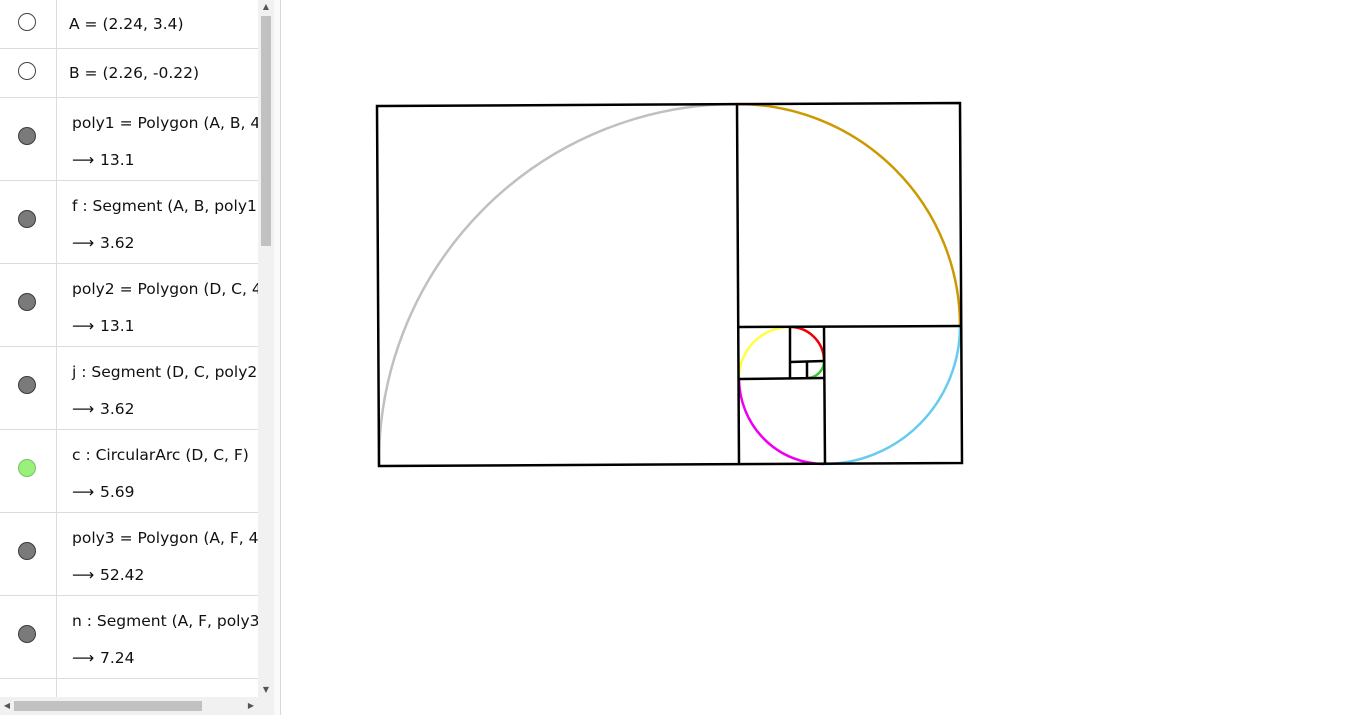  What do you see at coordinates (117, 658) in the screenshot?
I see `value-text: 7.24` at bounding box center [117, 658].